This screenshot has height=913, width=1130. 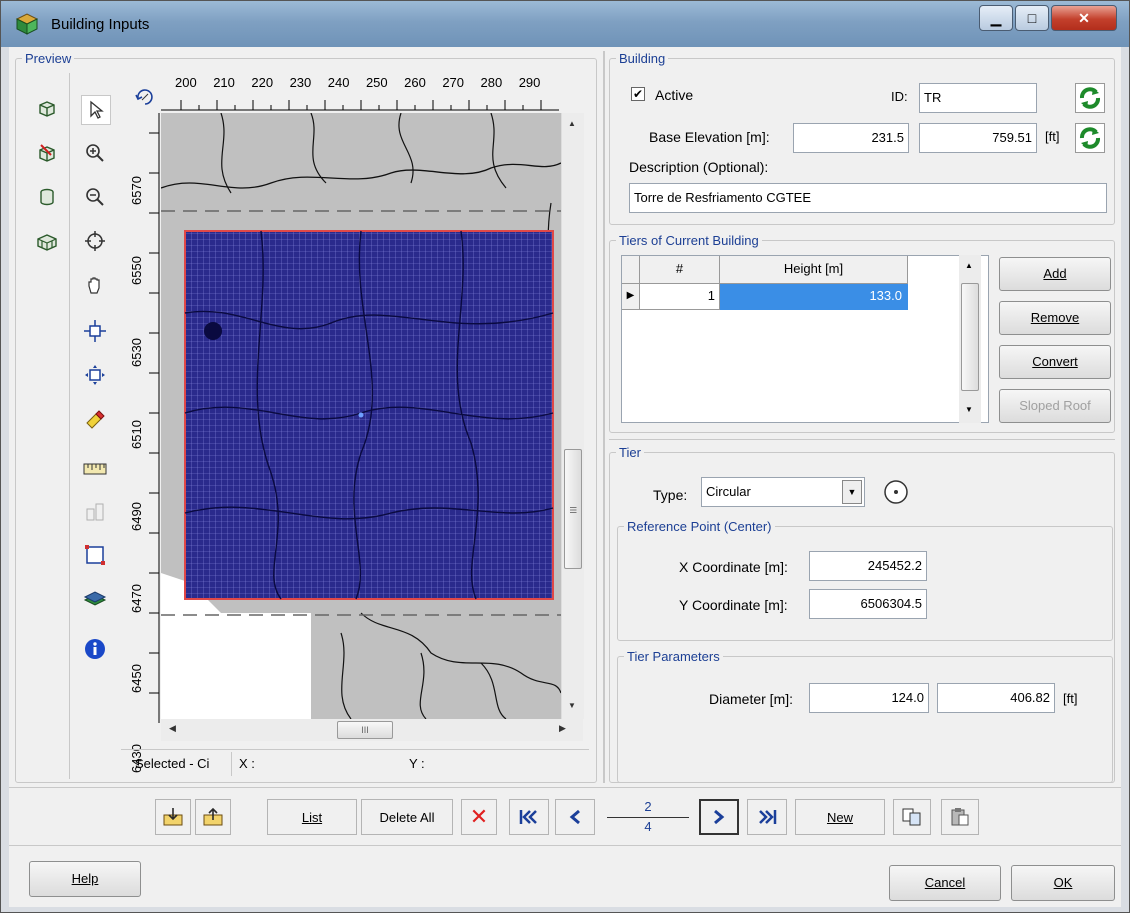 What do you see at coordinates (95, 285) in the screenshot?
I see `pan-hand-icon` at bounding box center [95, 285].